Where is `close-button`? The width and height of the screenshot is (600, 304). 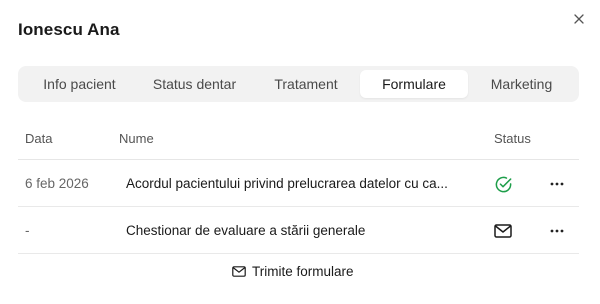
close-button is located at coordinates (579, 19).